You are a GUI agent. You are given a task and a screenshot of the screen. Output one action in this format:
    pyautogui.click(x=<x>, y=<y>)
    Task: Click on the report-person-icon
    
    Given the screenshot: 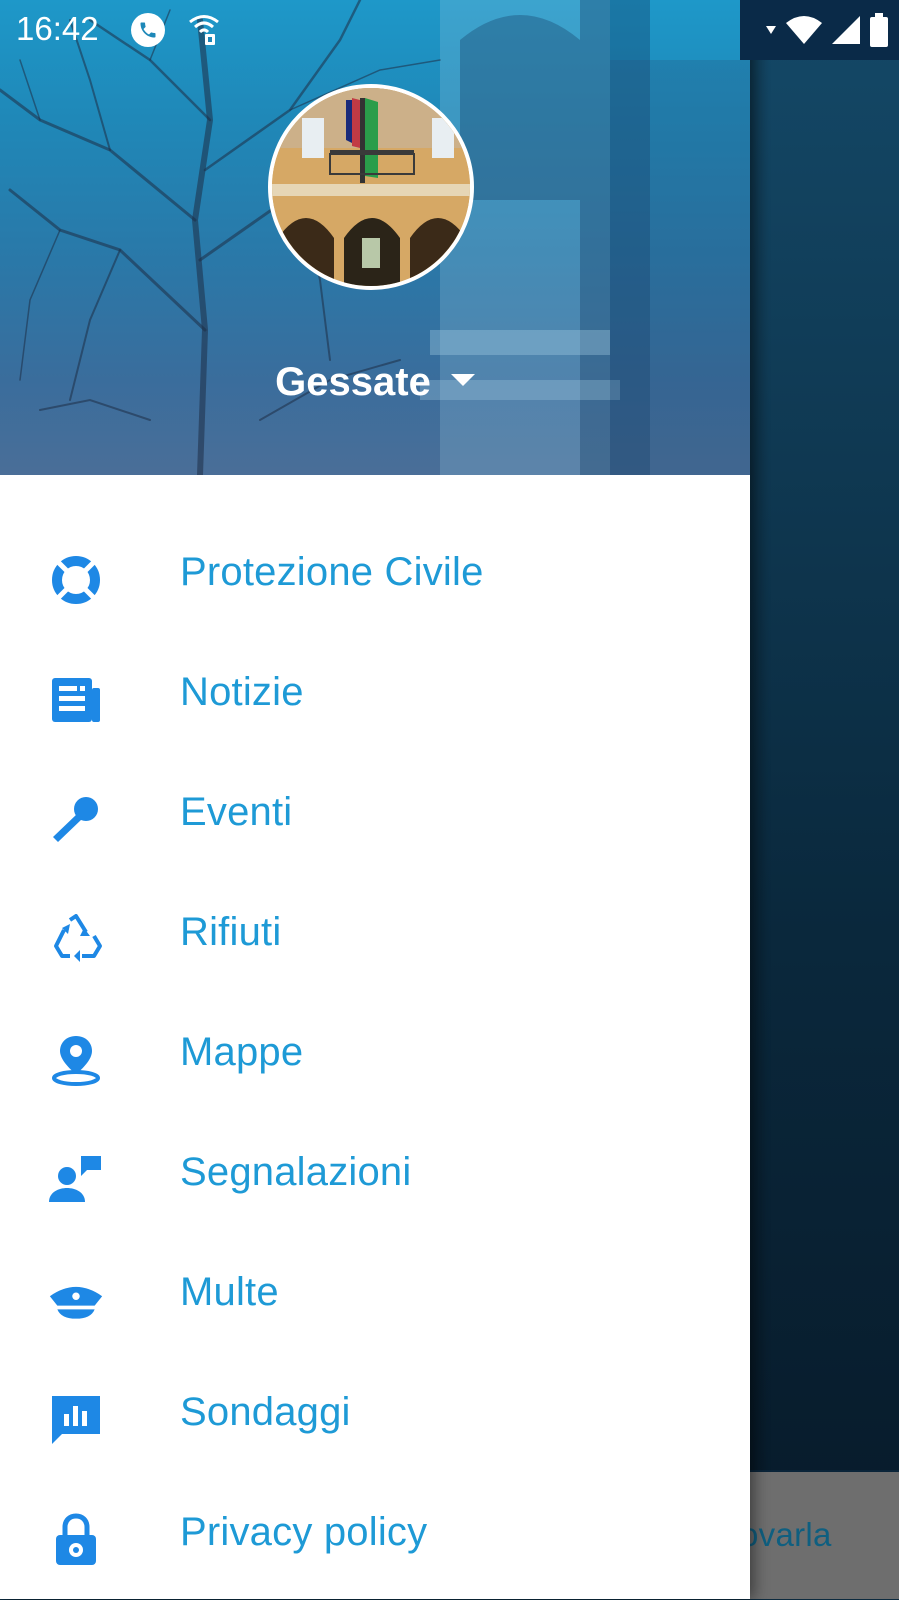 What is the action you would take?
    pyautogui.click(x=76, y=1180)
    